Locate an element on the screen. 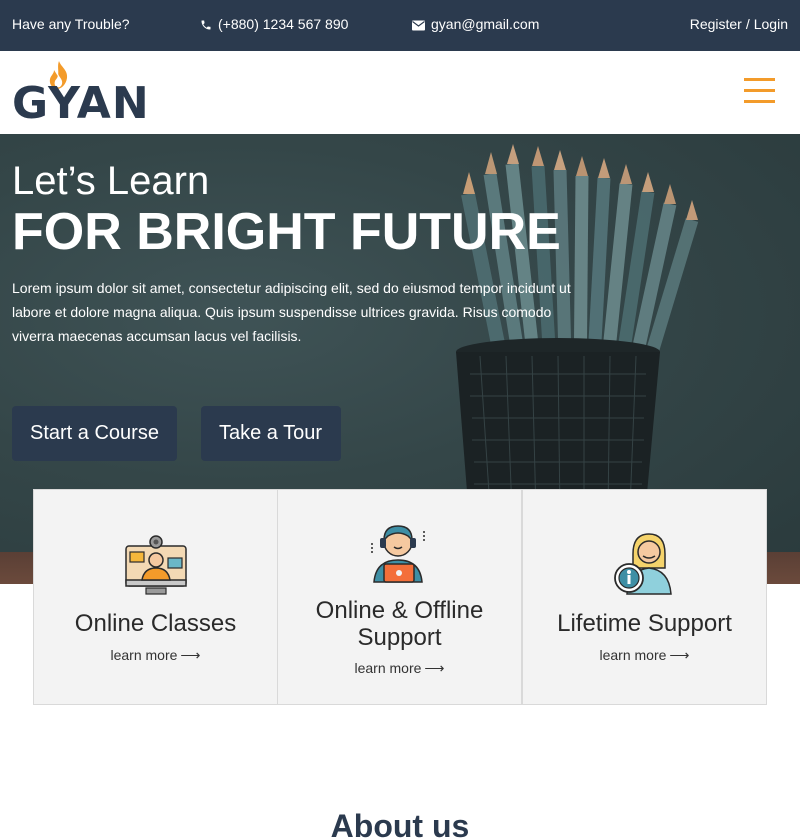 This screenshot has height=839, width=800. feature-card-online-classes: Online Classes learn more ⟶ is located at coordinates (155, 597).